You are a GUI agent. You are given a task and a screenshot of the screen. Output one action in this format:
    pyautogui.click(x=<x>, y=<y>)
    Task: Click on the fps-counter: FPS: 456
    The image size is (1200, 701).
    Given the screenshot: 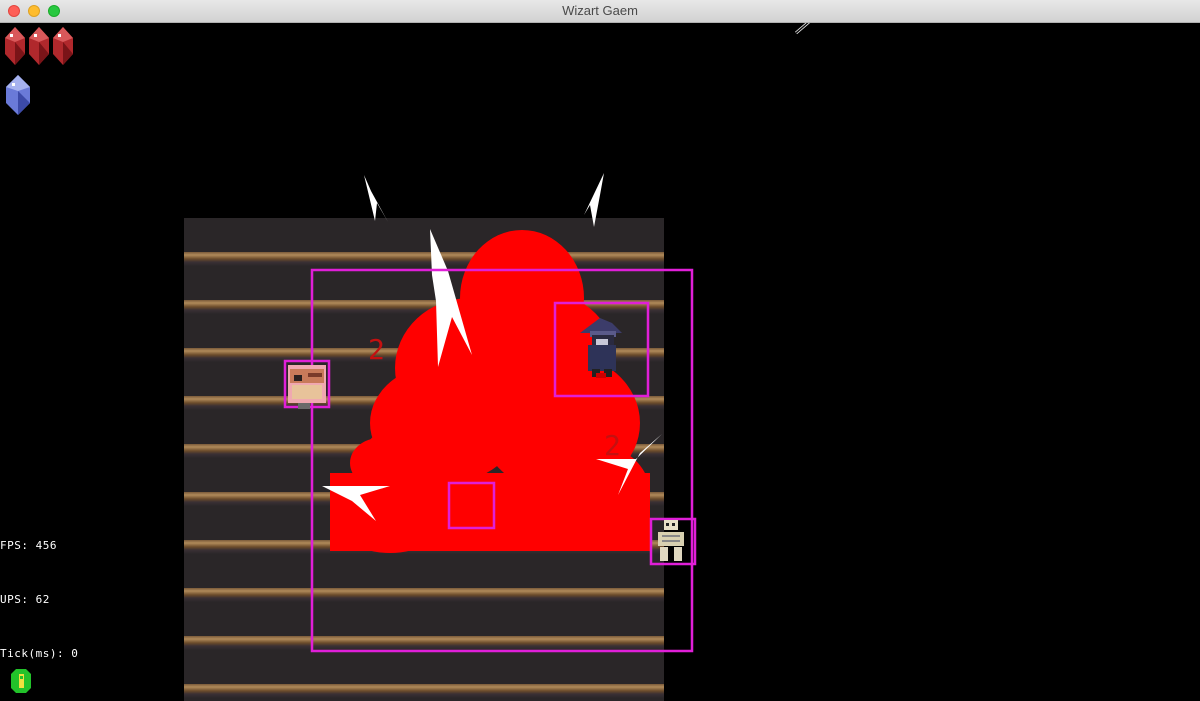 What is the action you would take?
    pyautogui.click(x=28, y=545)
    